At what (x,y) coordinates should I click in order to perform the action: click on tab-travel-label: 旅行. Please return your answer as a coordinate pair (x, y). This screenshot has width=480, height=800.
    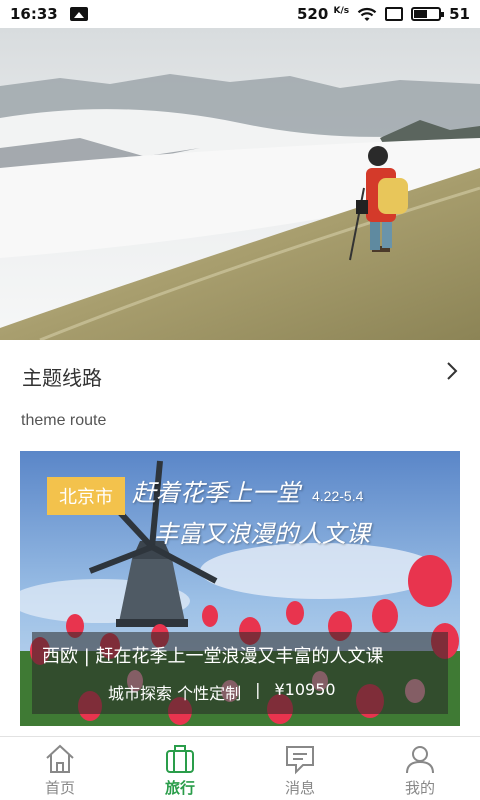
    Looking at the image, I should click on (179, 788).